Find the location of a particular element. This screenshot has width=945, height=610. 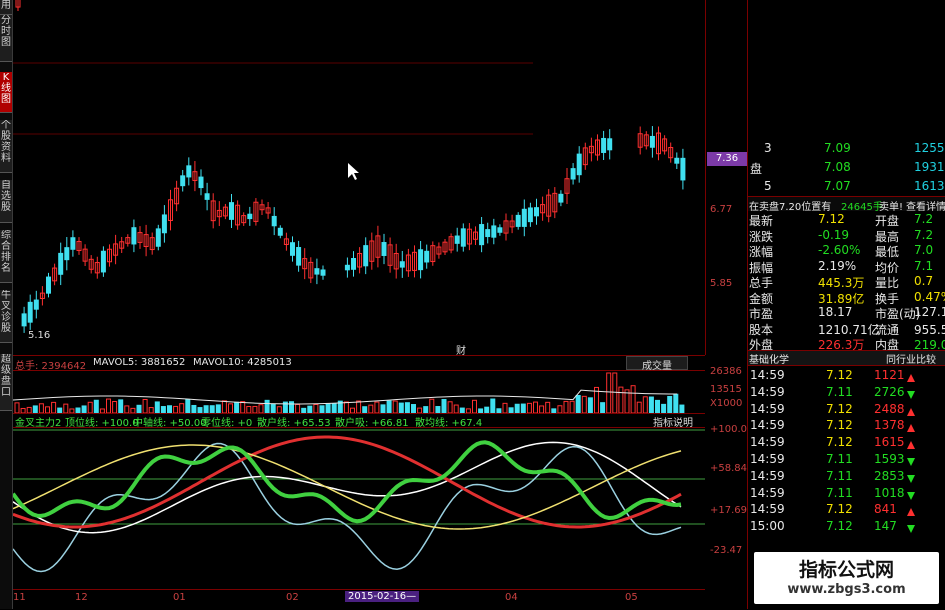

tick-volume: 2853 is located at coordinates (889, 475).